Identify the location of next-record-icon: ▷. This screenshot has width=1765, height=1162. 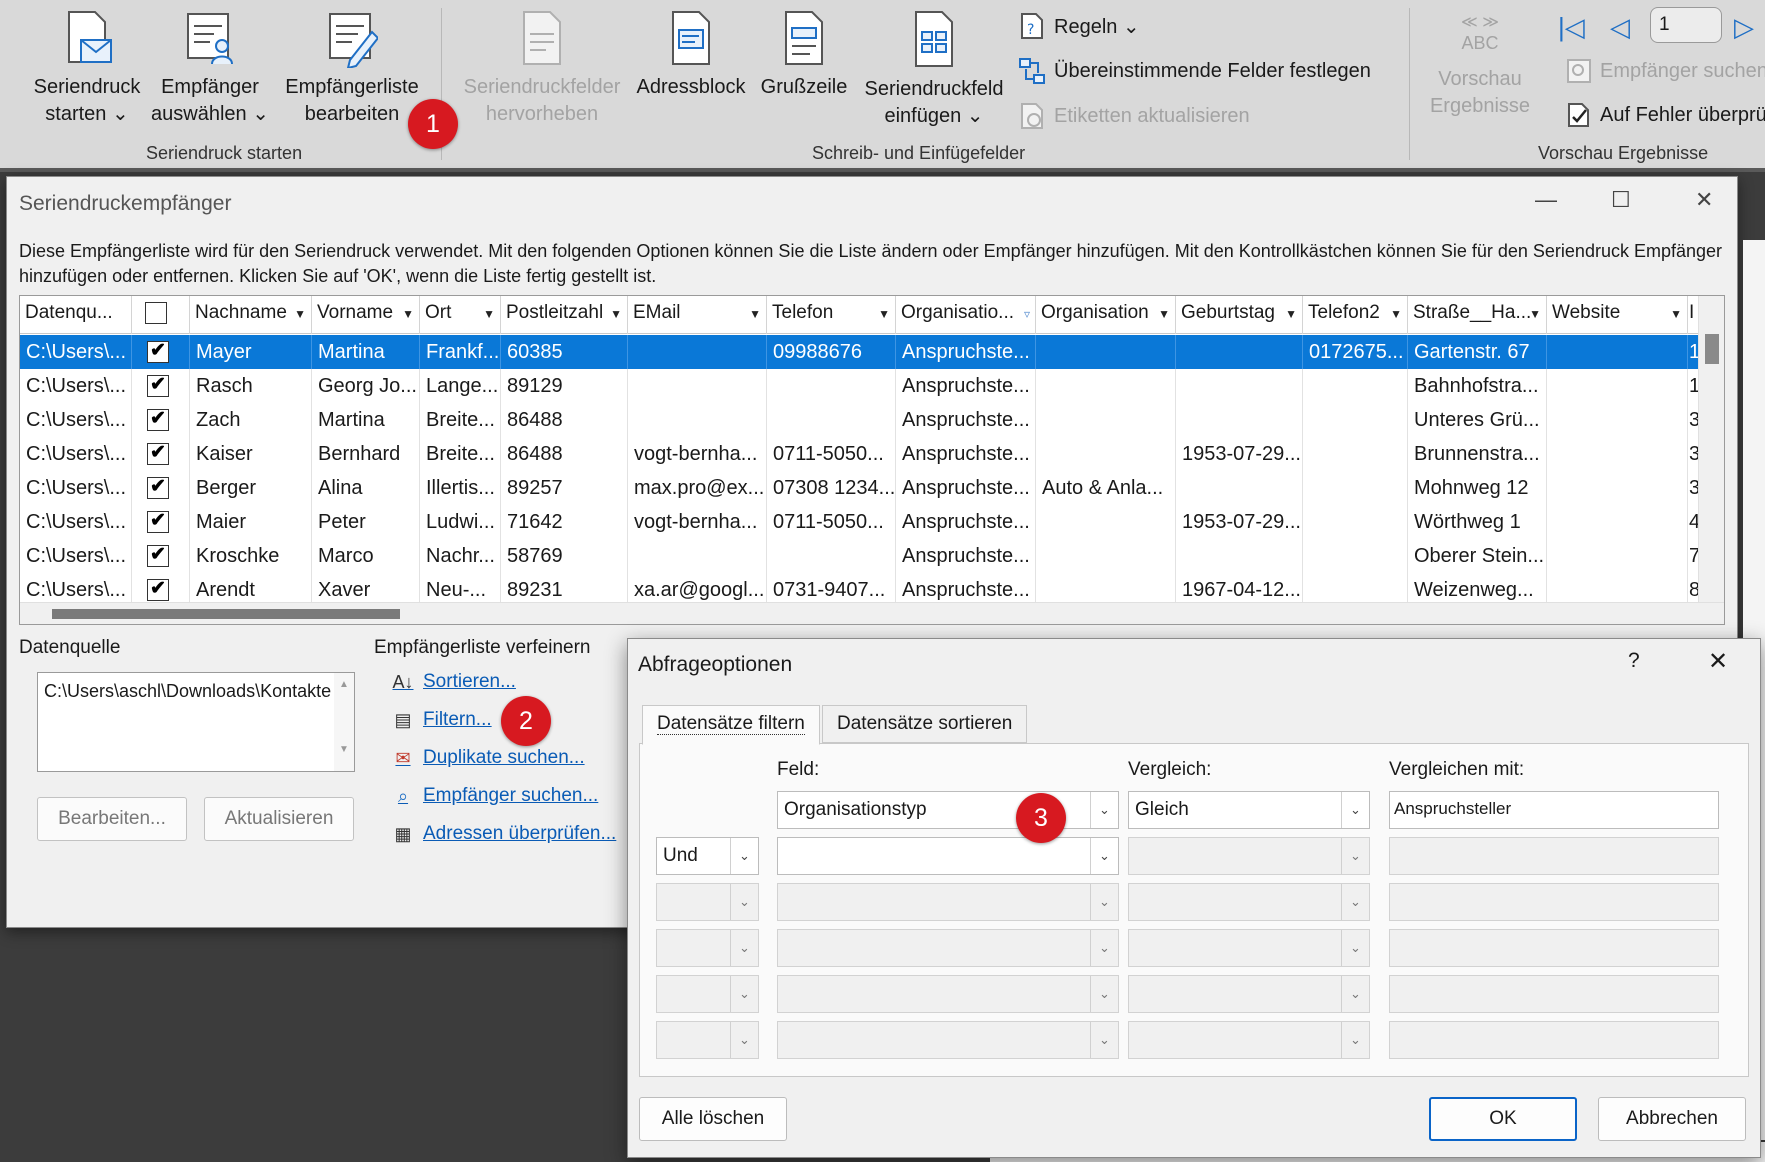
(1744, 27).